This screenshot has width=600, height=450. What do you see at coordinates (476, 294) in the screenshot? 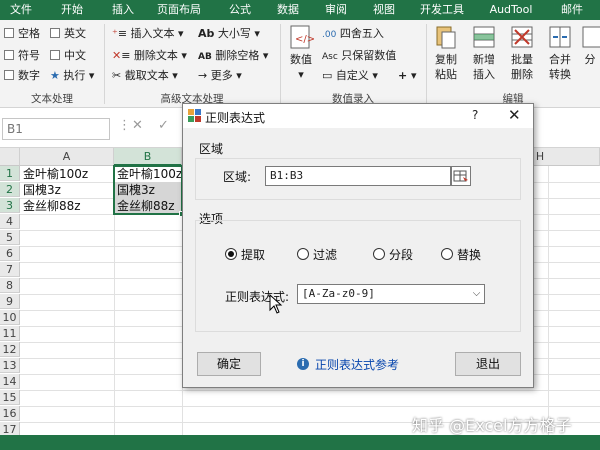
I see `chevron-down-icon: ⌵` at bounding box center [476, 294].